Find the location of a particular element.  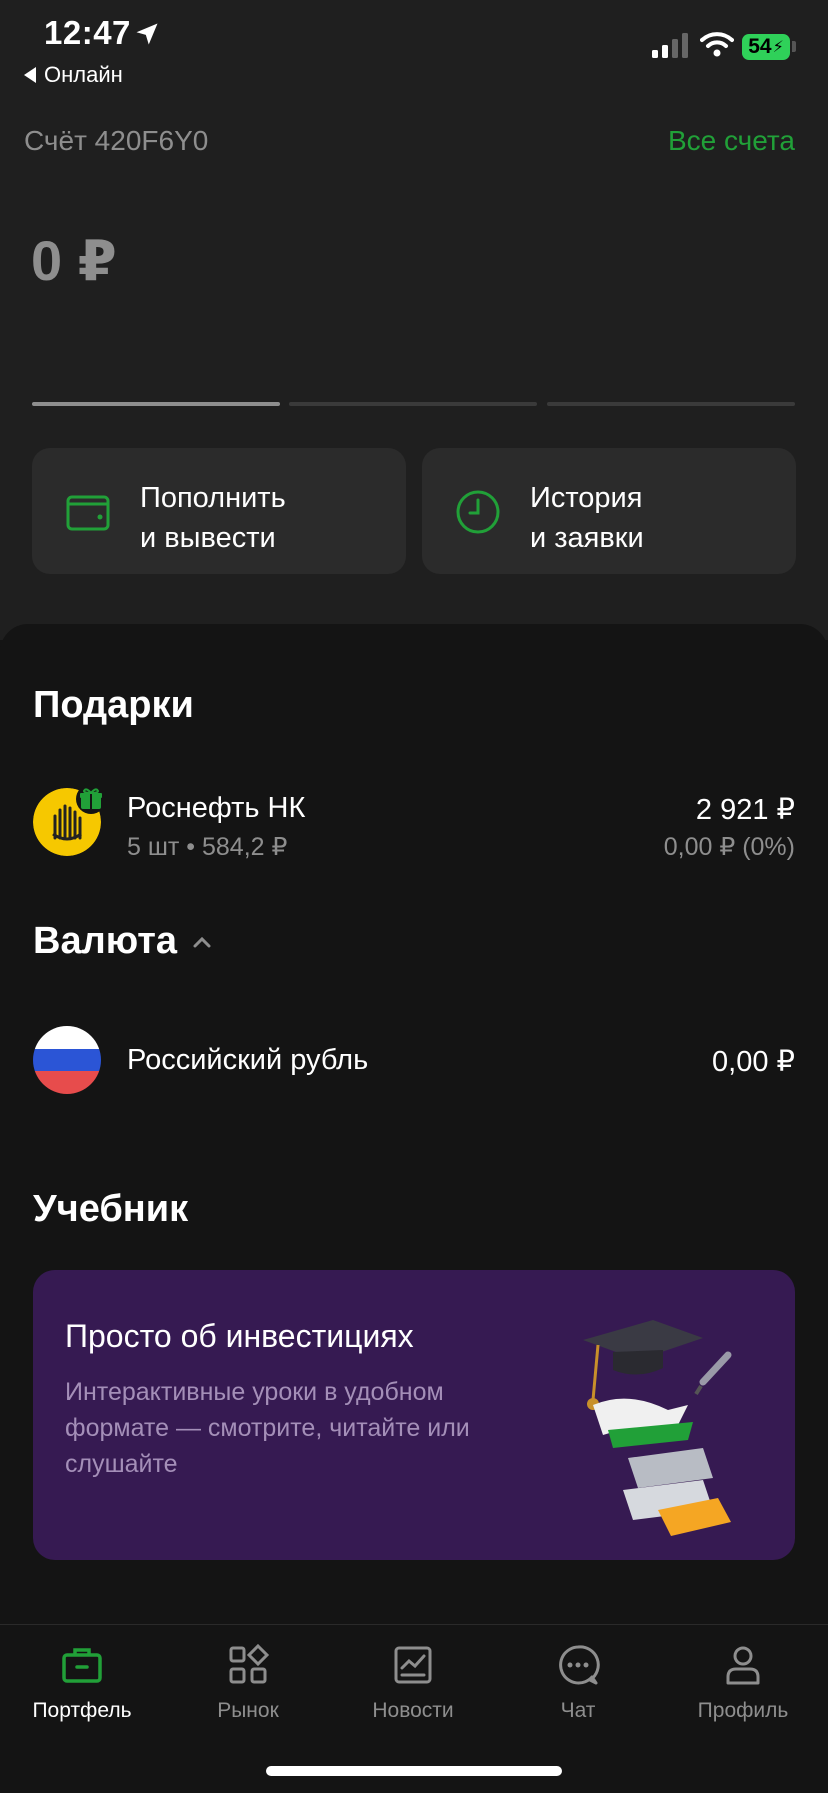

tab-profile-label: Профиль is located at coordinates (743, 1710).